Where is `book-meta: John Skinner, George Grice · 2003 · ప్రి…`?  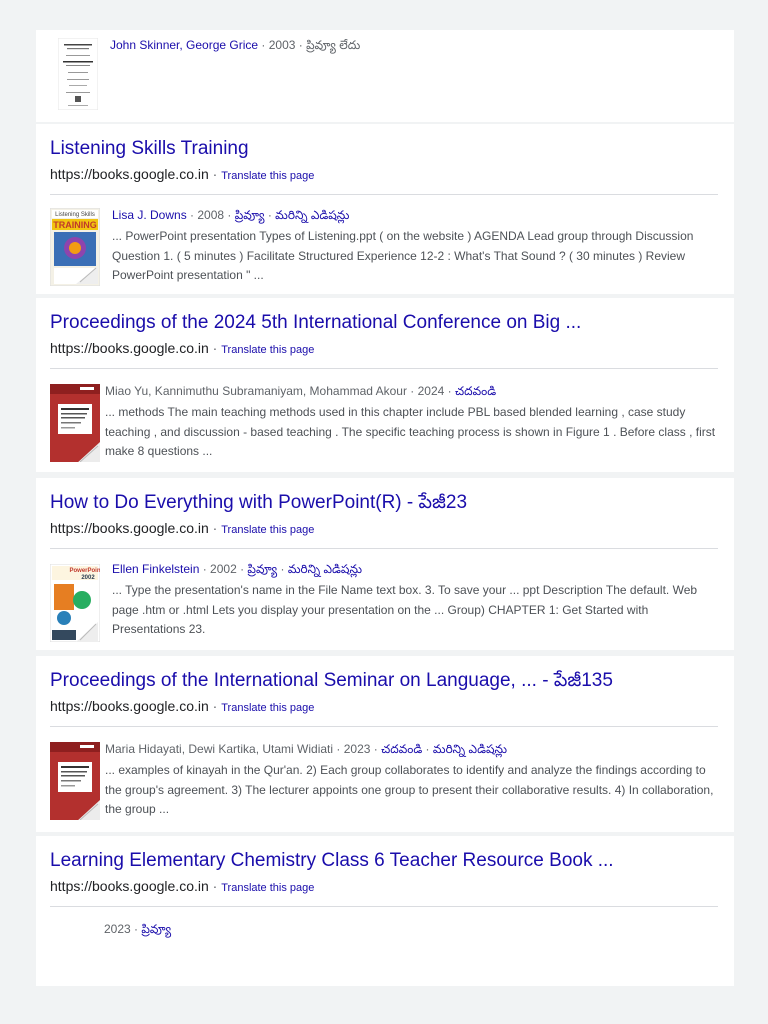
book-meta: John Skinner, George Grice · 2003 · ప్రి… is located at coordinates (235, 45).